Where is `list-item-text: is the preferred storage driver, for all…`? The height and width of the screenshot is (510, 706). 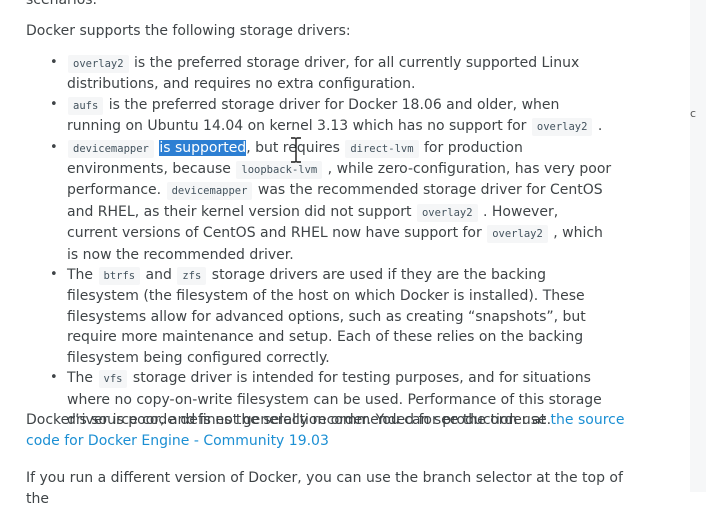 list-item-text: is the preferred storage driver, for all… is located at coordinates (323, 74).